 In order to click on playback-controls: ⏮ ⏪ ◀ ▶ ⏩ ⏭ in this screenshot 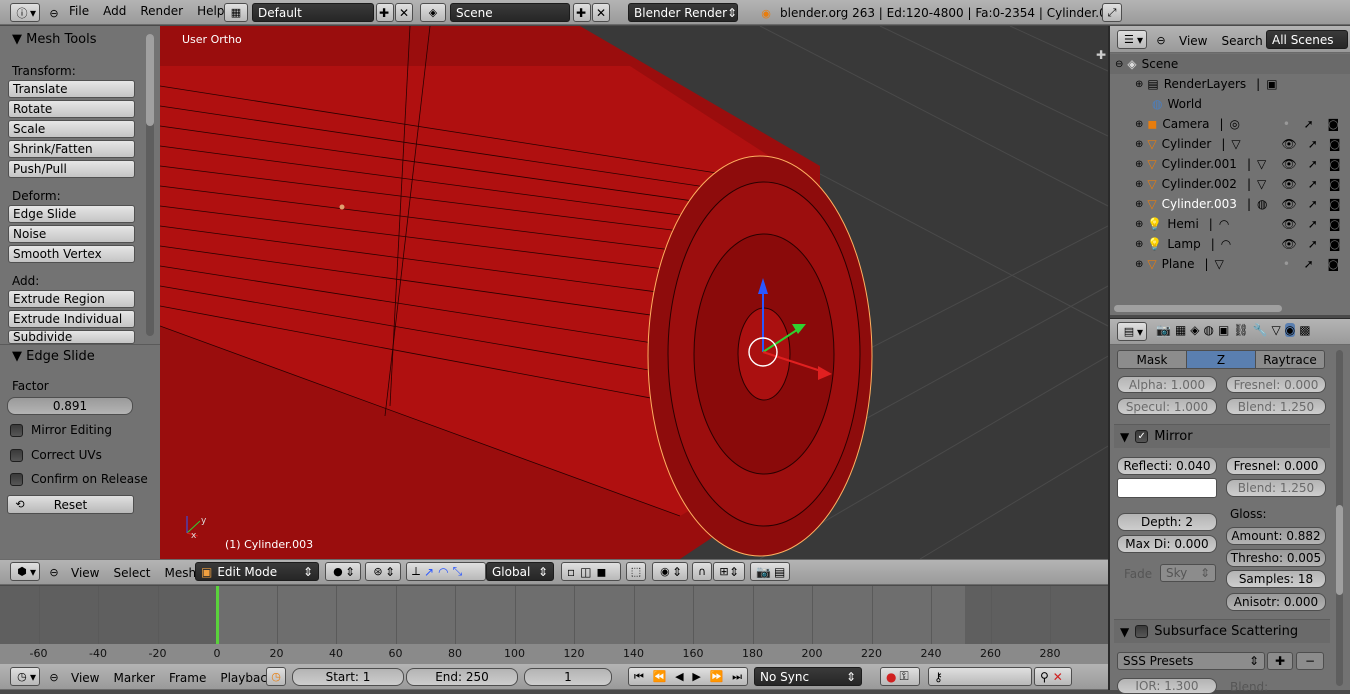, I will do `click(688, 676)`.